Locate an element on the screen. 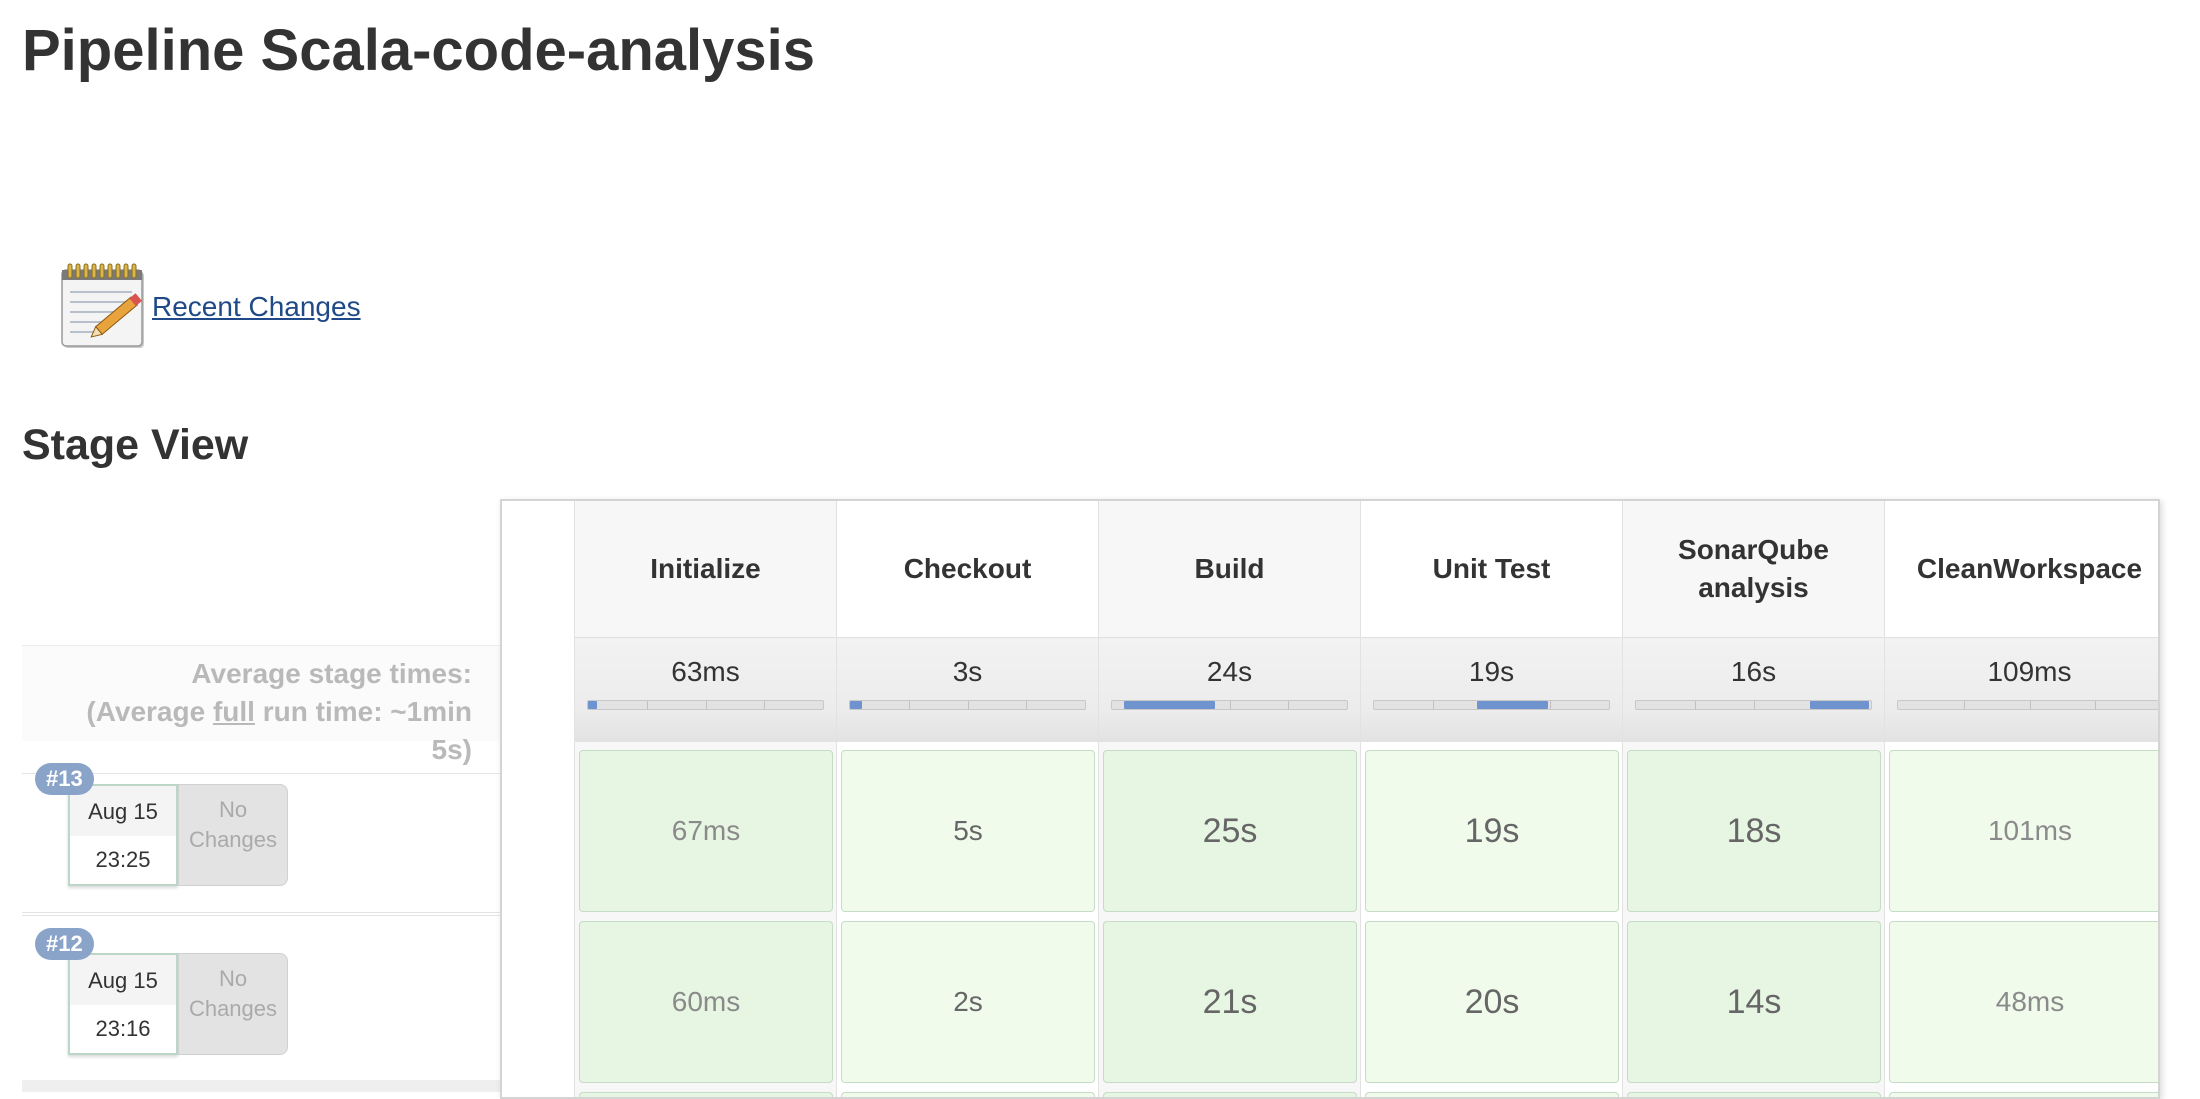 The width and height of the screenshot is (2200, 1099). stage-duration: 21s is located at coordinates (1230, 1001).